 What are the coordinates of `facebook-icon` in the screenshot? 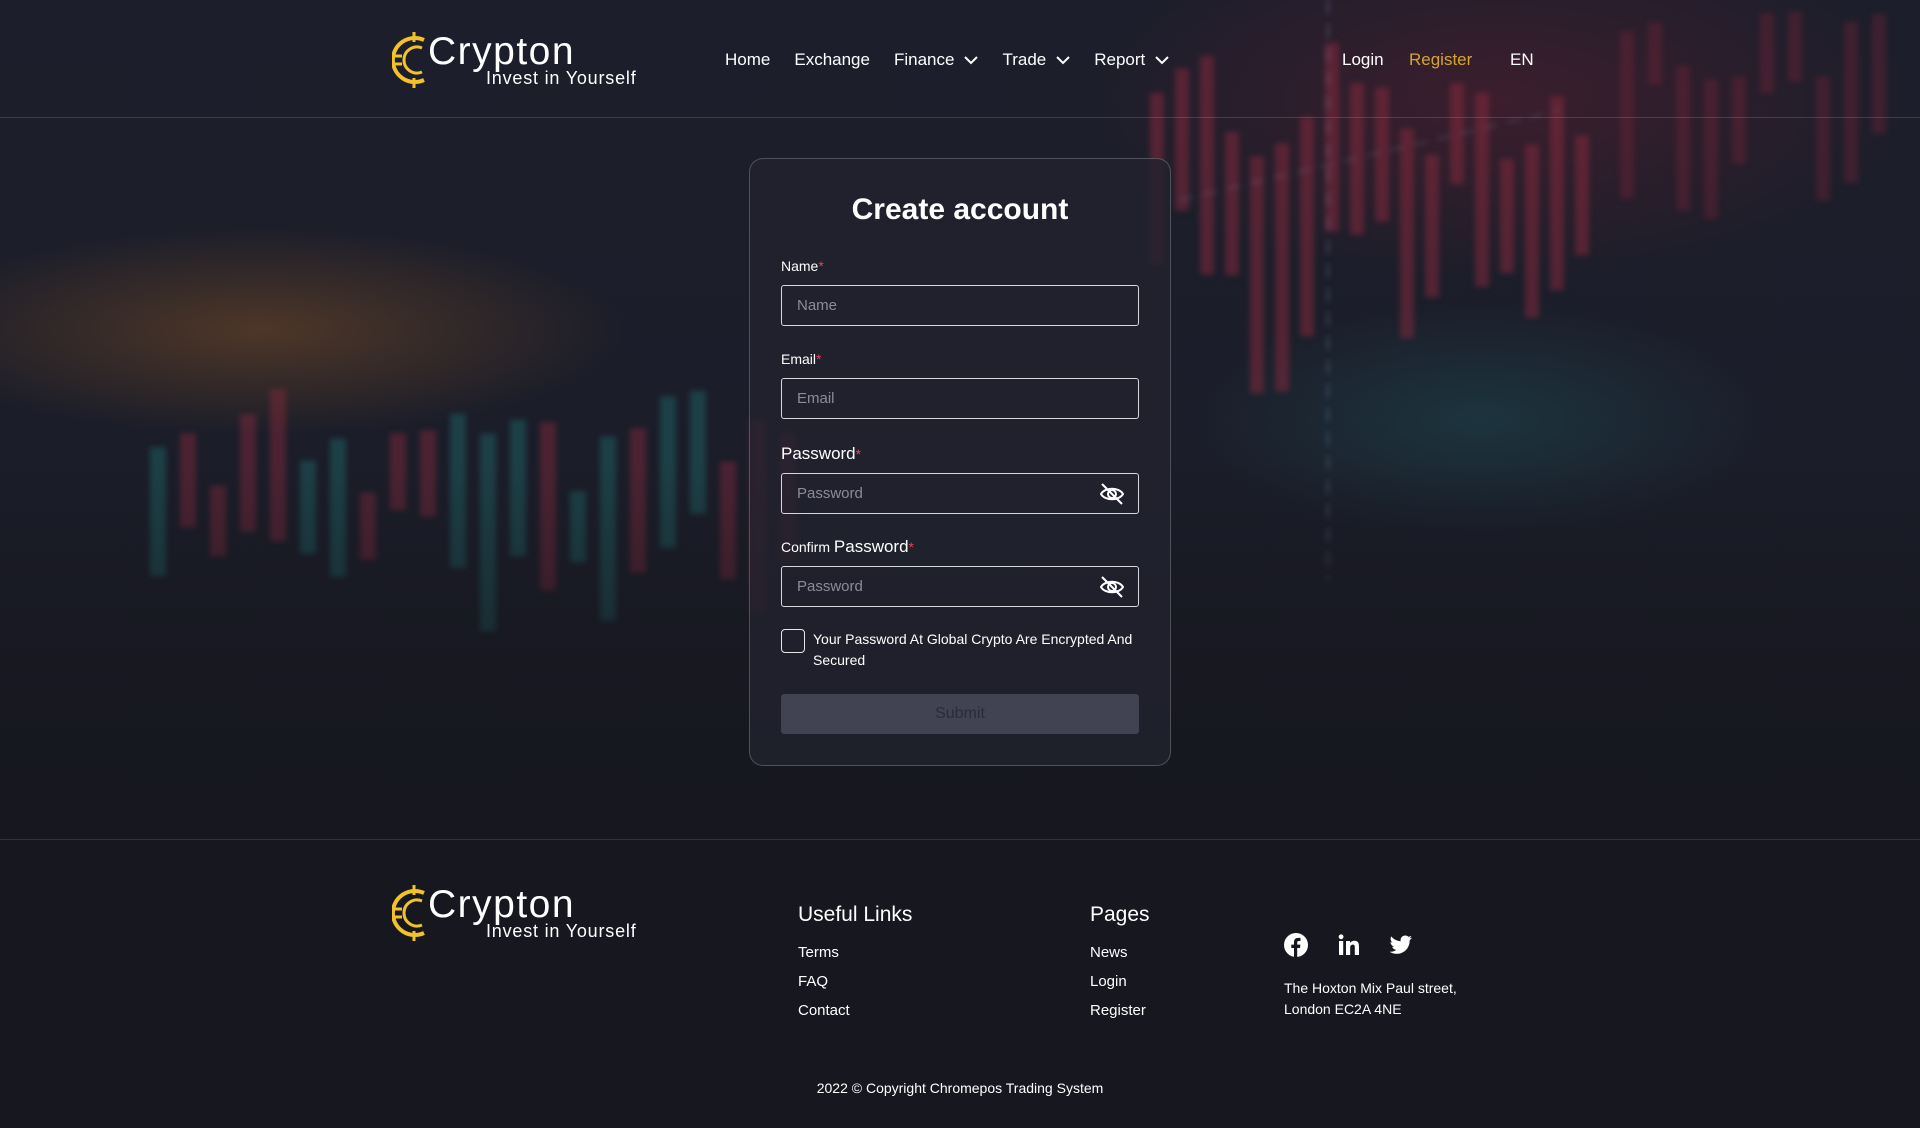 It's located at (1296, 945).